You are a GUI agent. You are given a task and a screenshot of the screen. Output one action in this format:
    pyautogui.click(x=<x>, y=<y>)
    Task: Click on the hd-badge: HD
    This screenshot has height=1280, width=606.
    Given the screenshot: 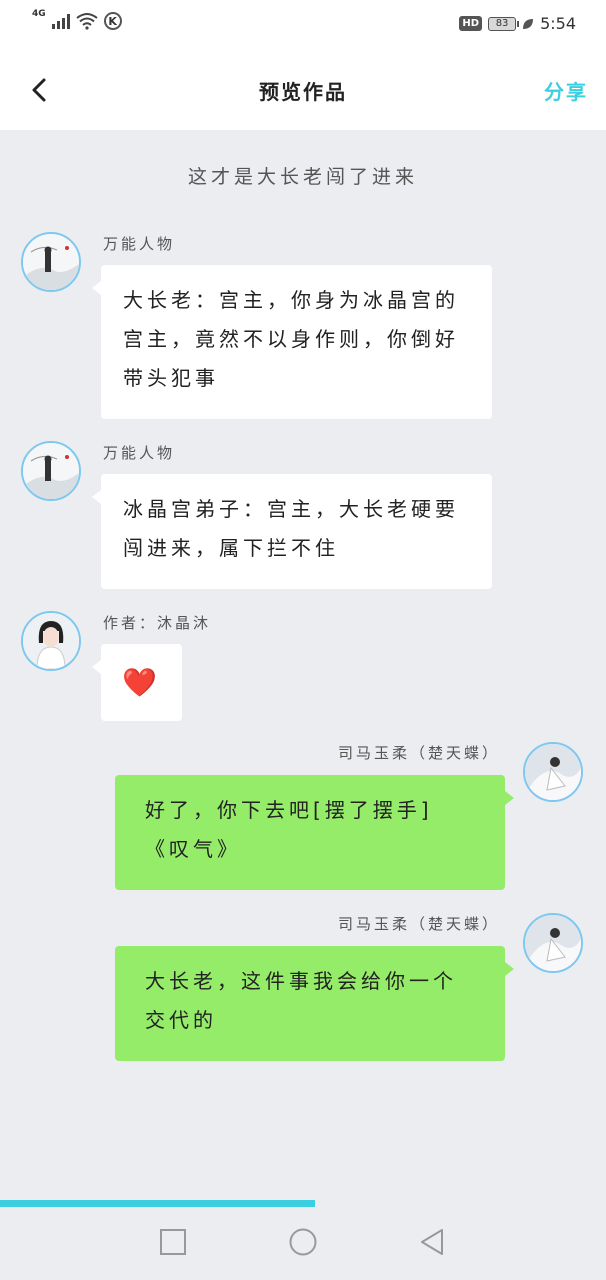 What is the action you would take?
    pyautogui.click(x=471, y=23)
    